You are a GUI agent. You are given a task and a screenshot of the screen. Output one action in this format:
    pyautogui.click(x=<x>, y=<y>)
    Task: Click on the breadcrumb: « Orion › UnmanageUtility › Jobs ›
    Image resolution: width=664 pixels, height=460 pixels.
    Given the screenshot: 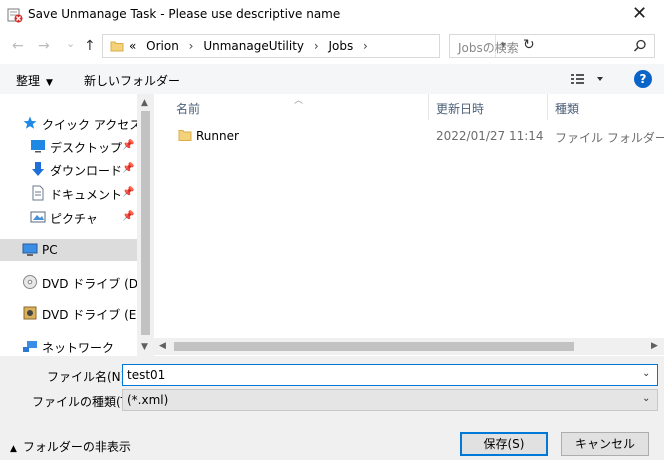 What is the action you would take?
    pyautogui.click(x=251, y=46)
    